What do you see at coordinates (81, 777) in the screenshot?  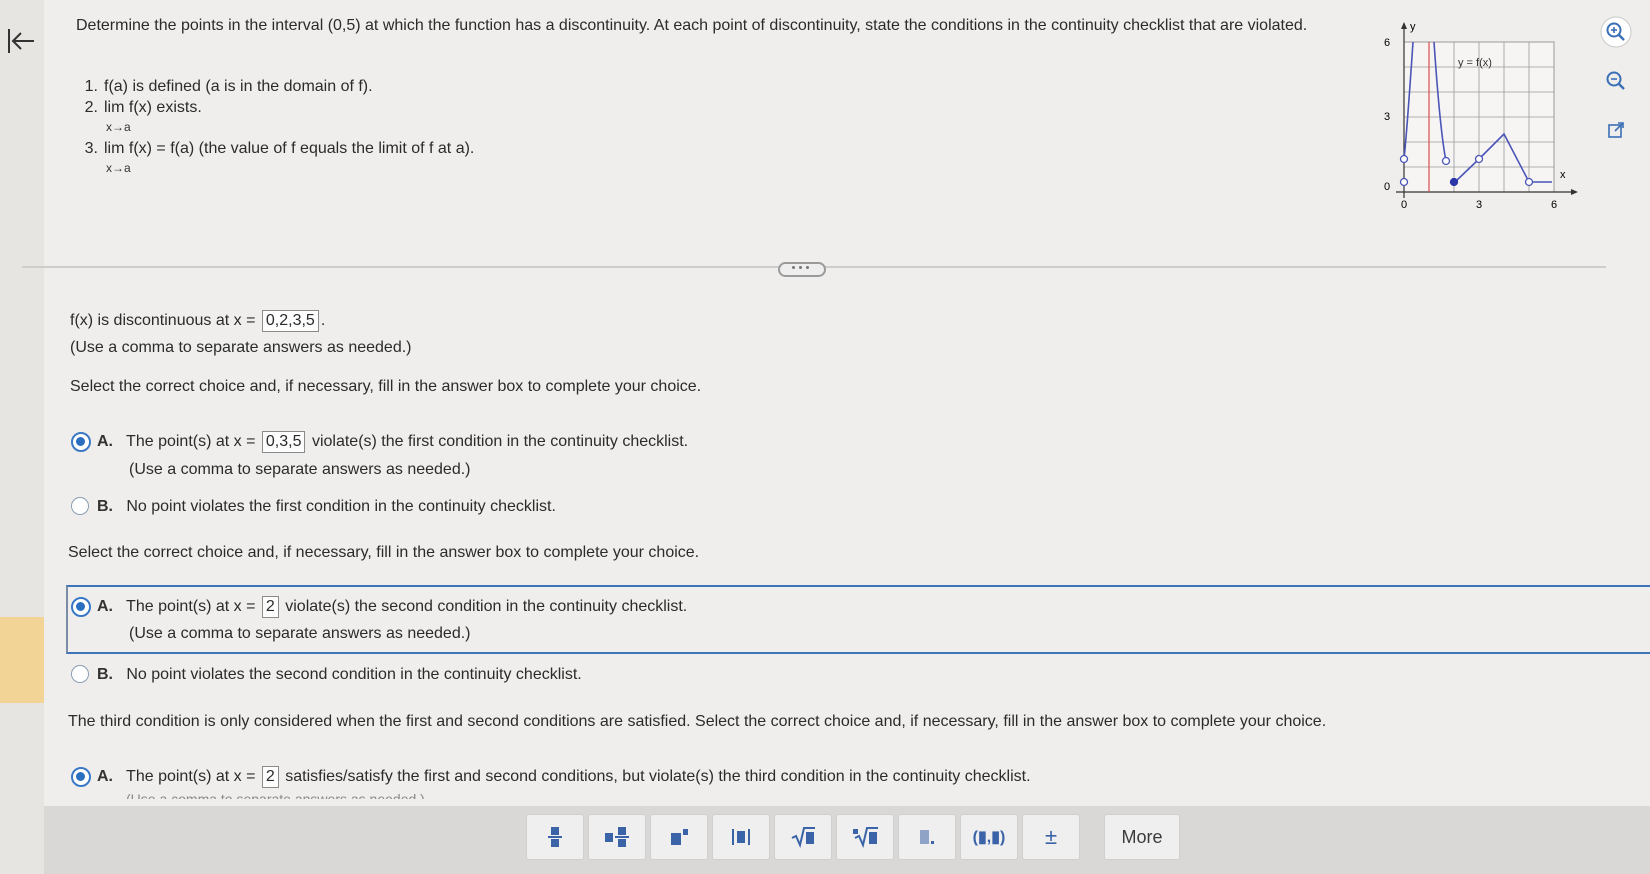 I see `part3-radio-a` at bounding box center [81, 777].